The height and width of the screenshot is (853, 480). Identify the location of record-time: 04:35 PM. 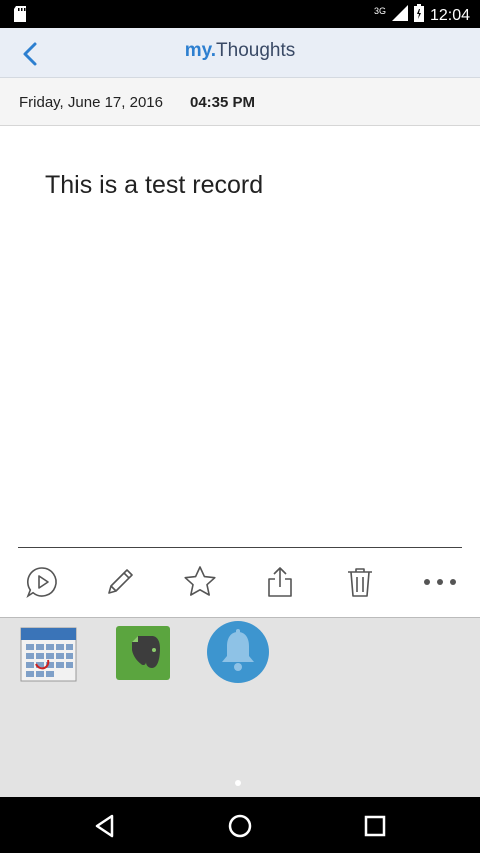
(223, 102).